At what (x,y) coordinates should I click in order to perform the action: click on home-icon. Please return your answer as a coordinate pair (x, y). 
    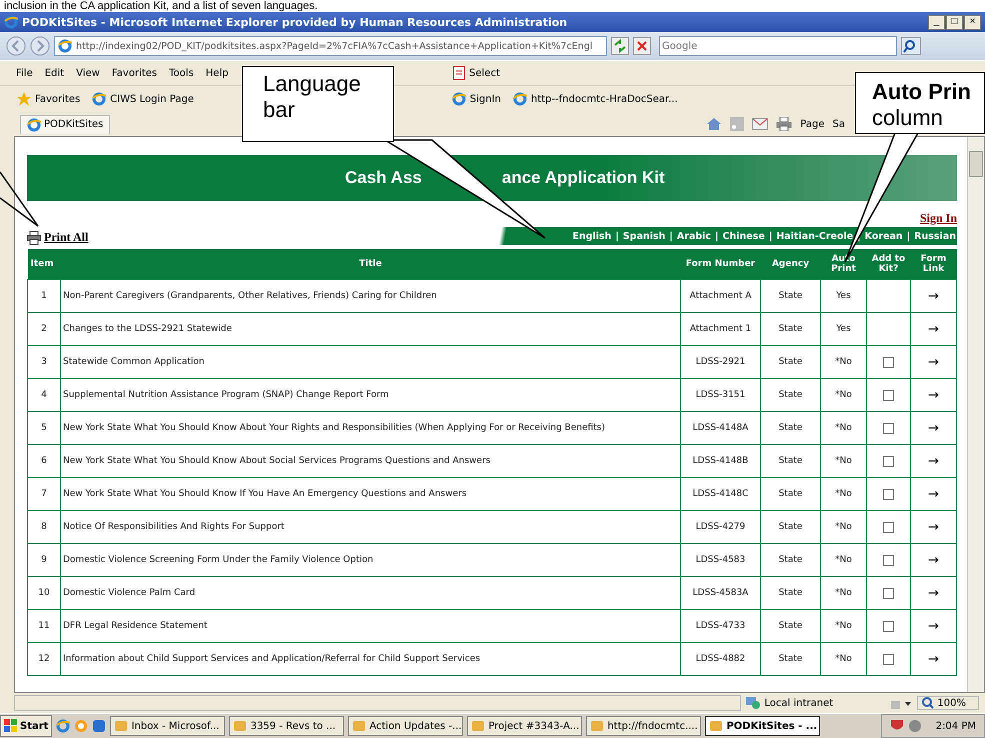
    Looking at the image, I should click on (714, 124).